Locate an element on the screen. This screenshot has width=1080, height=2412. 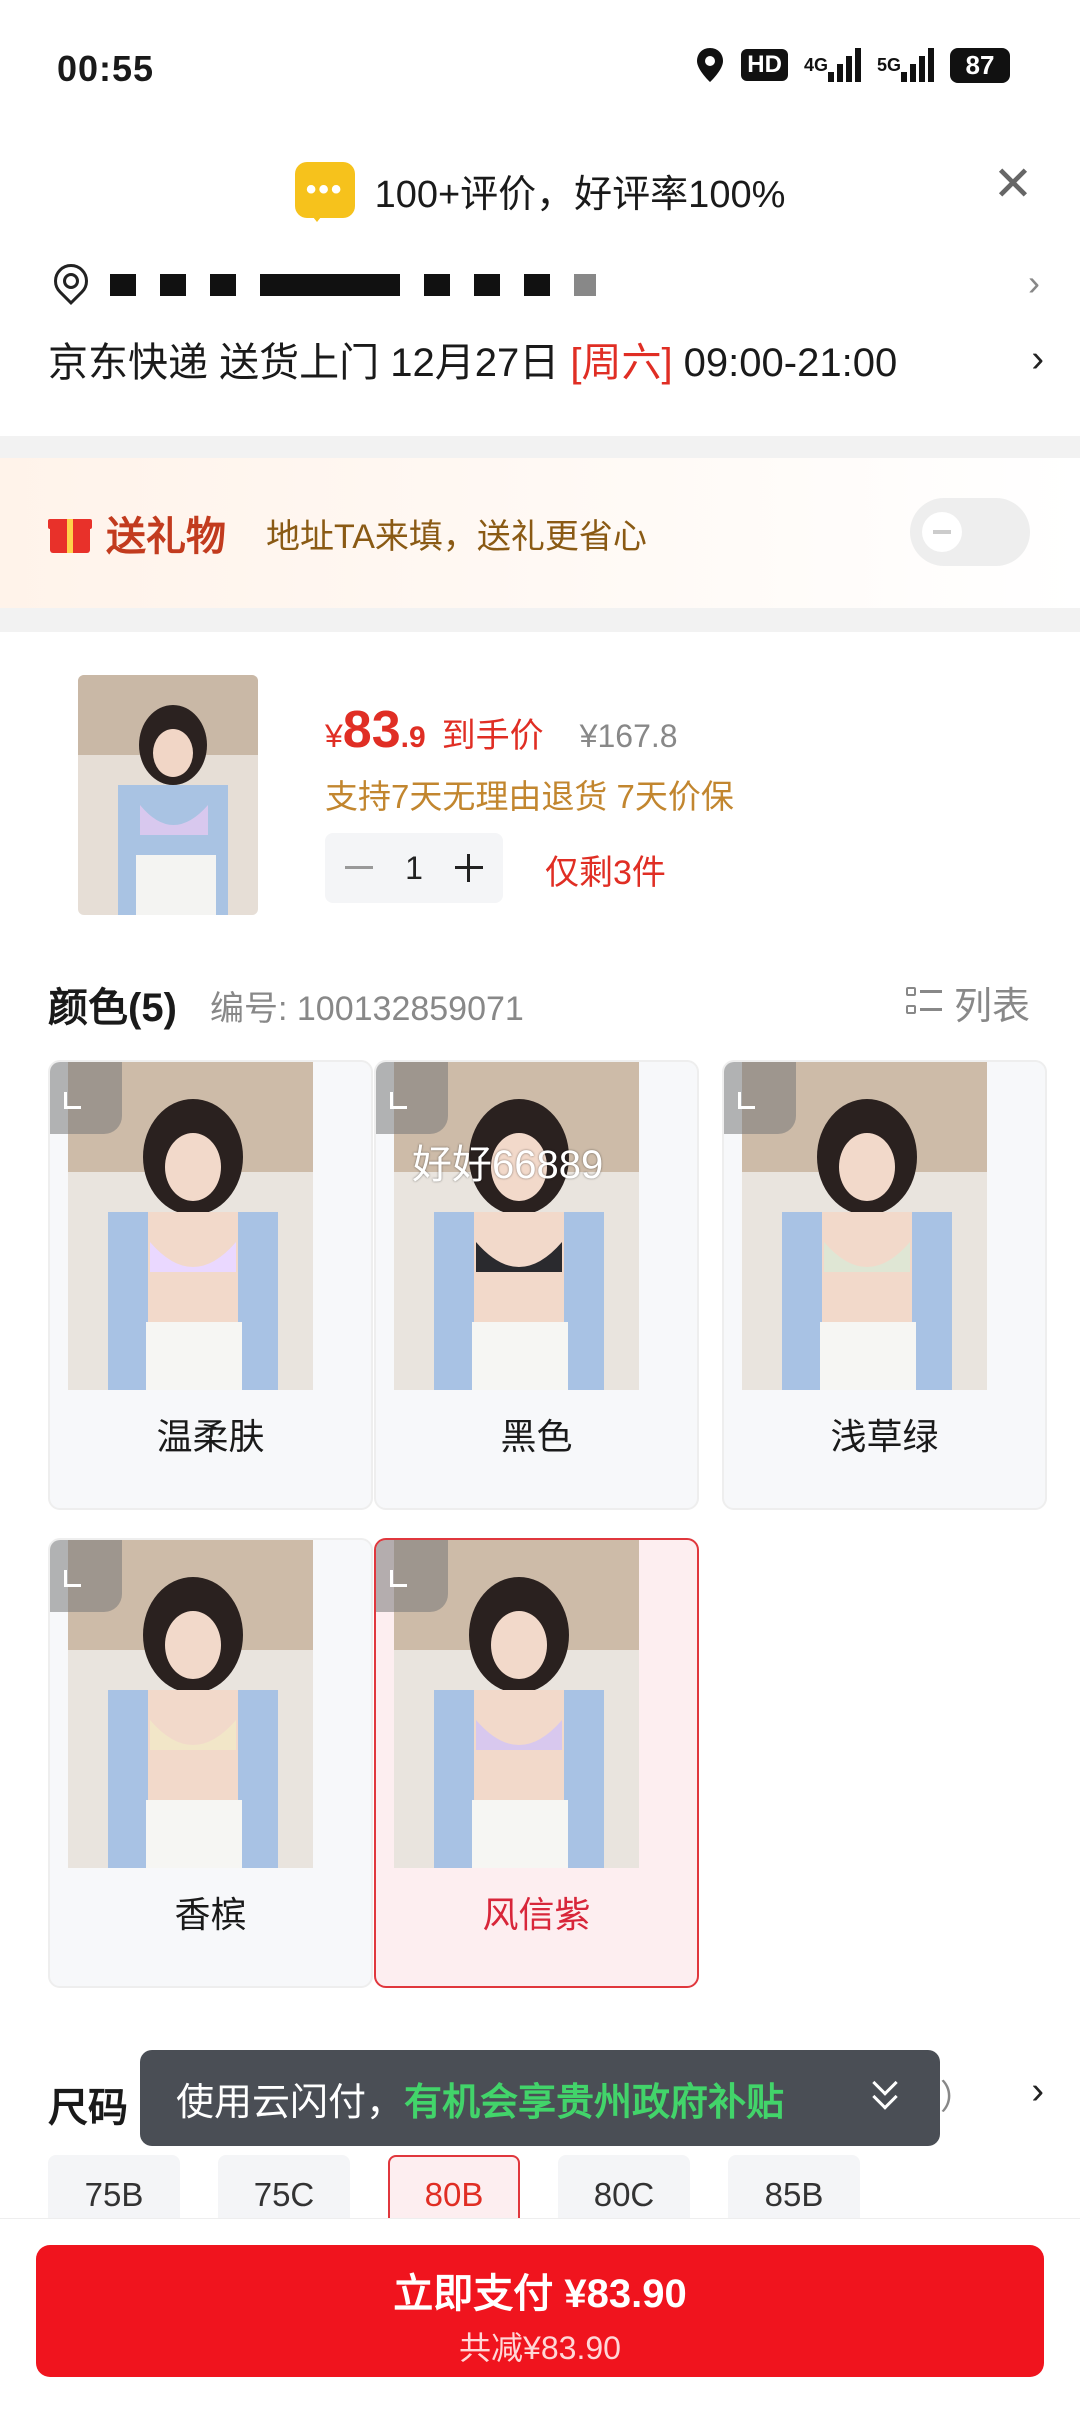
chat-bubble-icon: ••• is located at coordinates (324, 192).